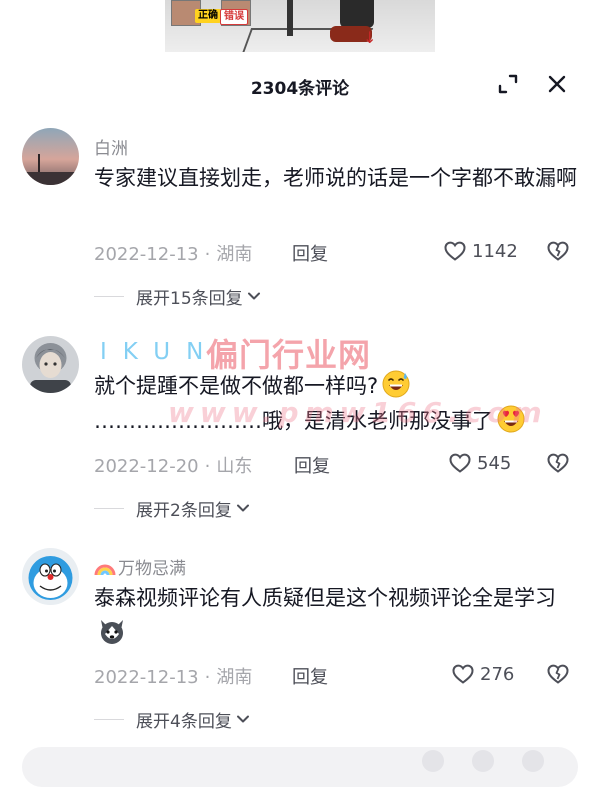 This screenshot has height=787, width=600. I want to click on down-arrow-icon: ↓, so click(370, 37).